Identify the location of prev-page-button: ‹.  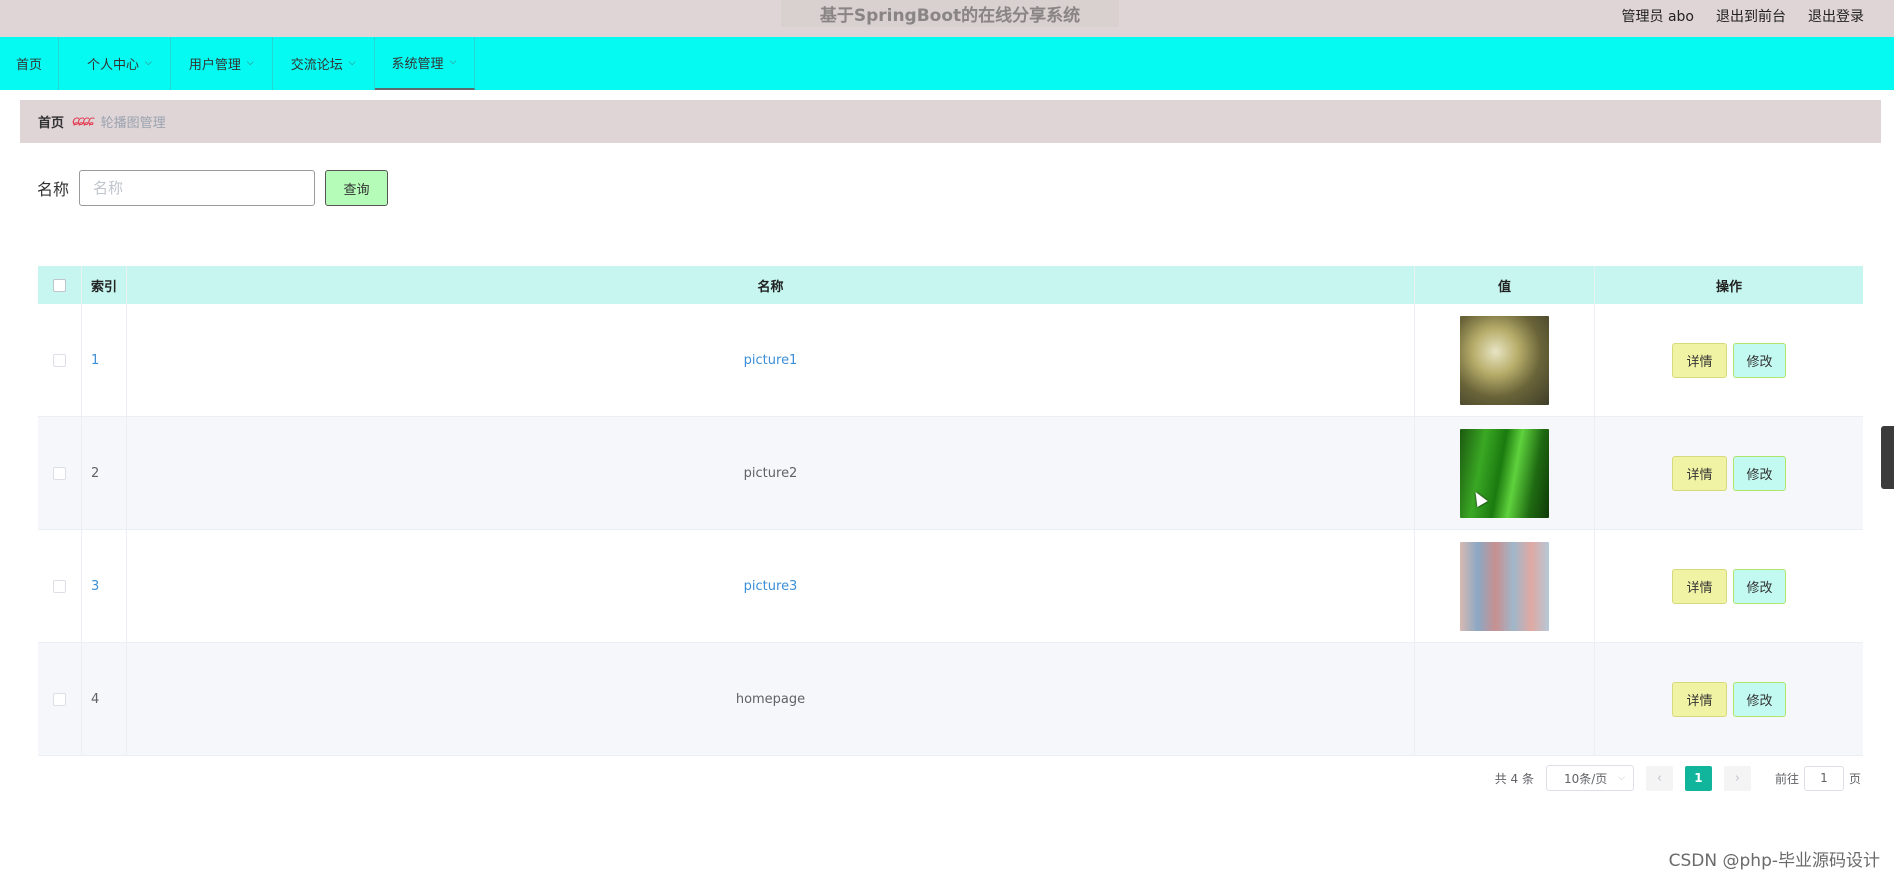
(1659, 778).